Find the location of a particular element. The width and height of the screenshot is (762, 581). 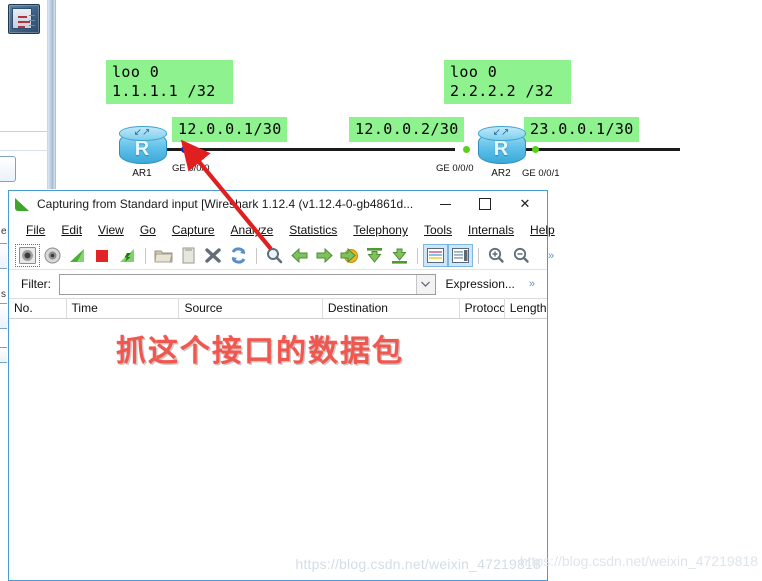

watermark-text: https://blog.csdn.net/weixin_47219818 is located at coordinates (418, 564).